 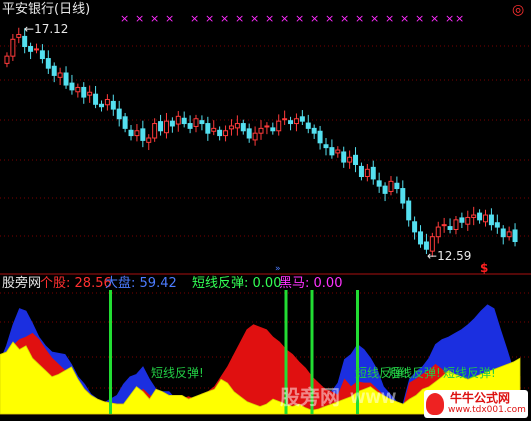 I want to click on indicator-name: 股旁网, so click(x=22, y=283).